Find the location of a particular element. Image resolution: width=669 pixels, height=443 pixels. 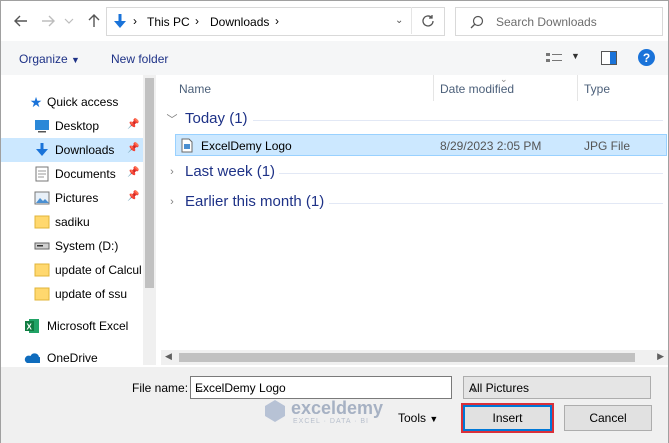

address-bar: › This PC › Downloads › ⌄ is located at coordinates (275, 21).